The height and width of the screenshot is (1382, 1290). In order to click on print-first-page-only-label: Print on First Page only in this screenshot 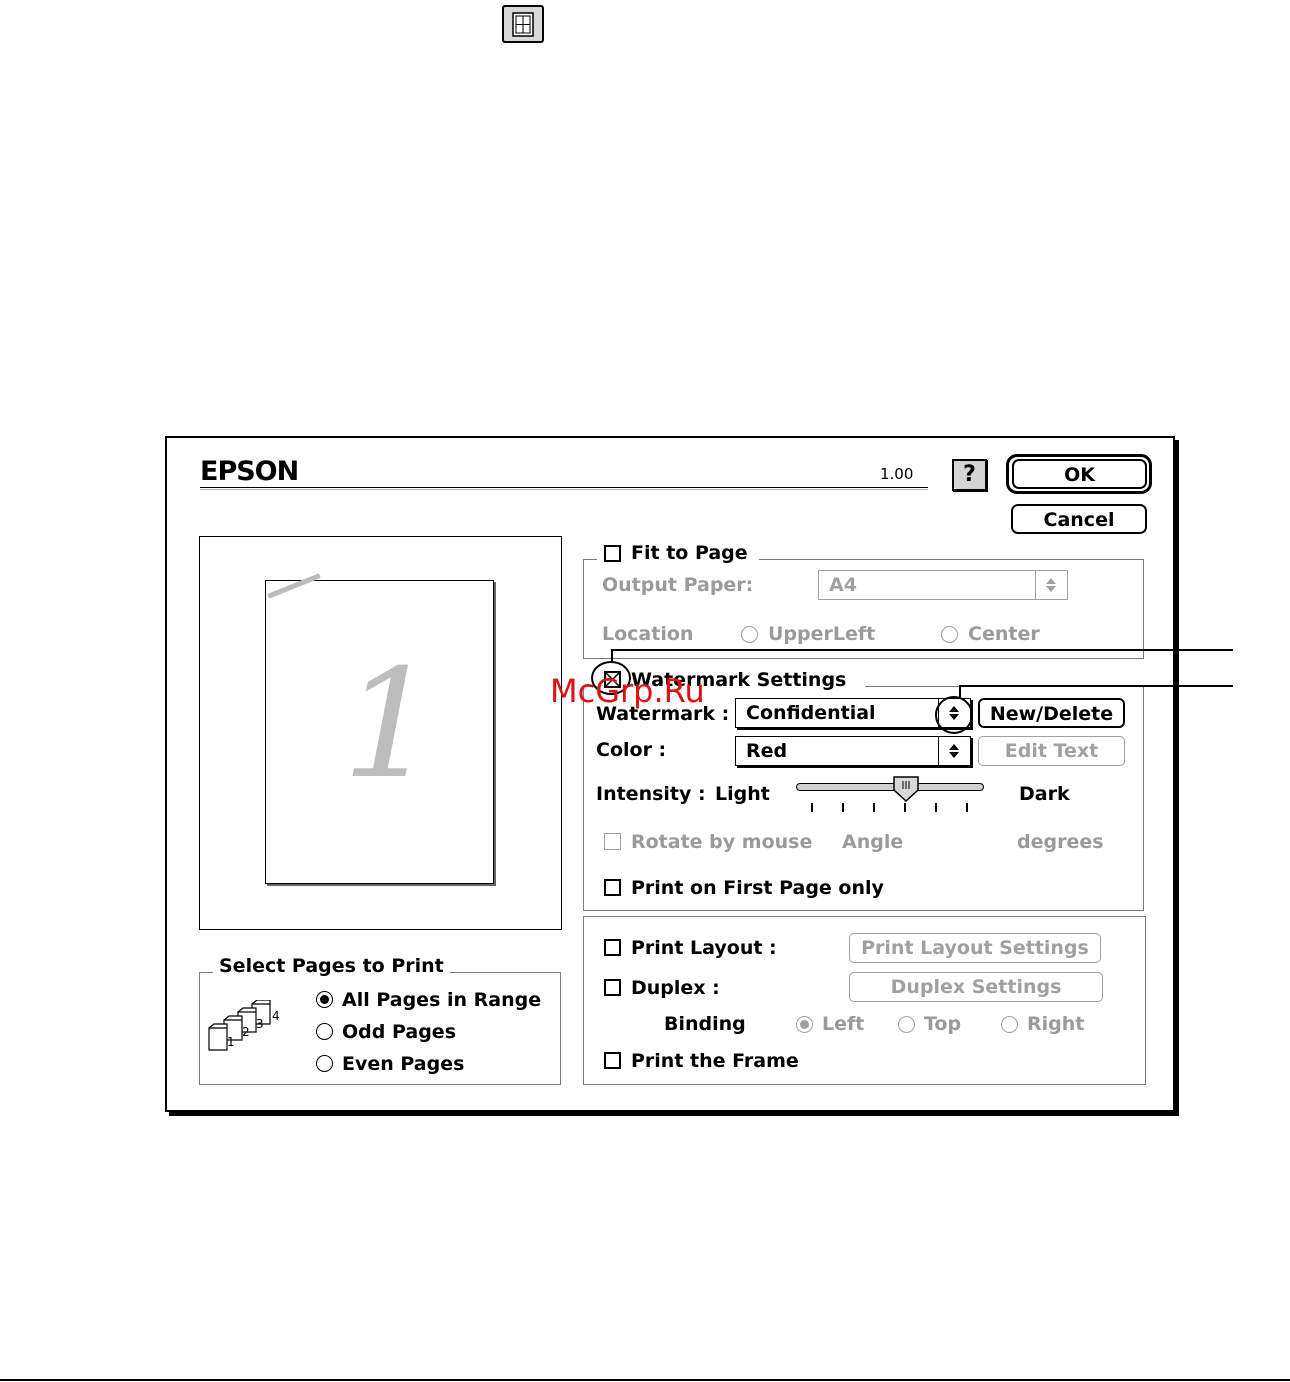, I will do `click(757, 888)`.